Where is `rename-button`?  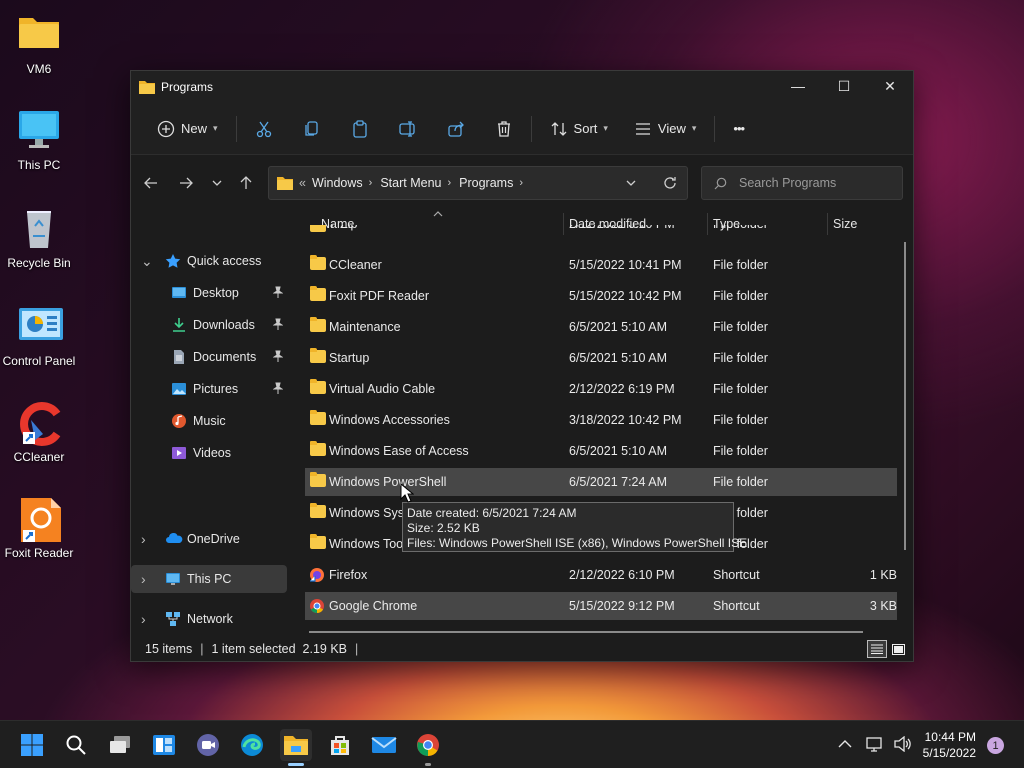
rename-button is located at coordinates (408, 129).